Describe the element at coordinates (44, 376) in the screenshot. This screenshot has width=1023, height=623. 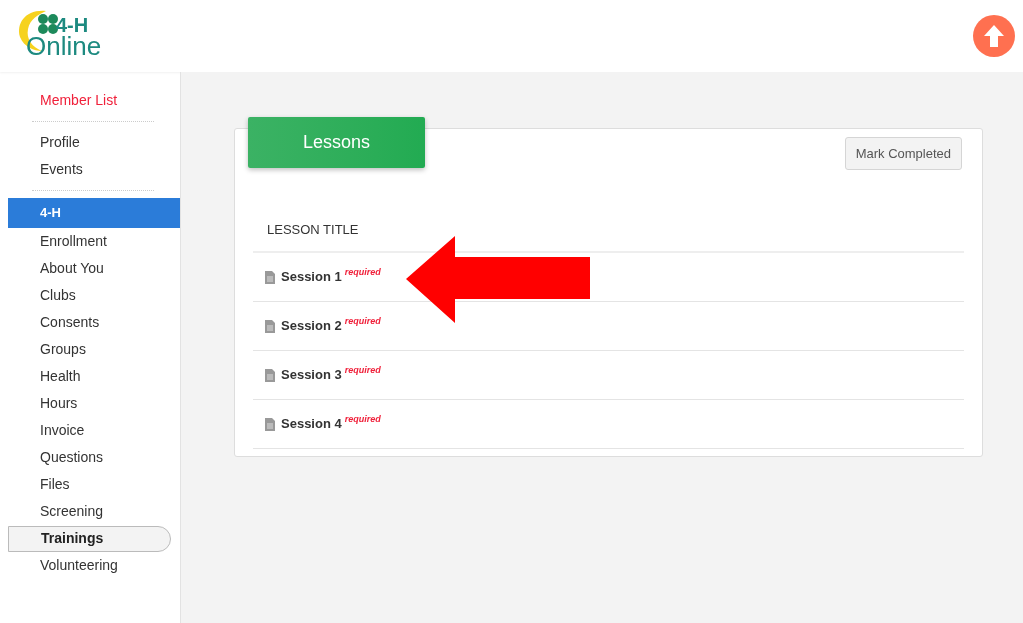
I see `sidebar-item: Health` at that location.